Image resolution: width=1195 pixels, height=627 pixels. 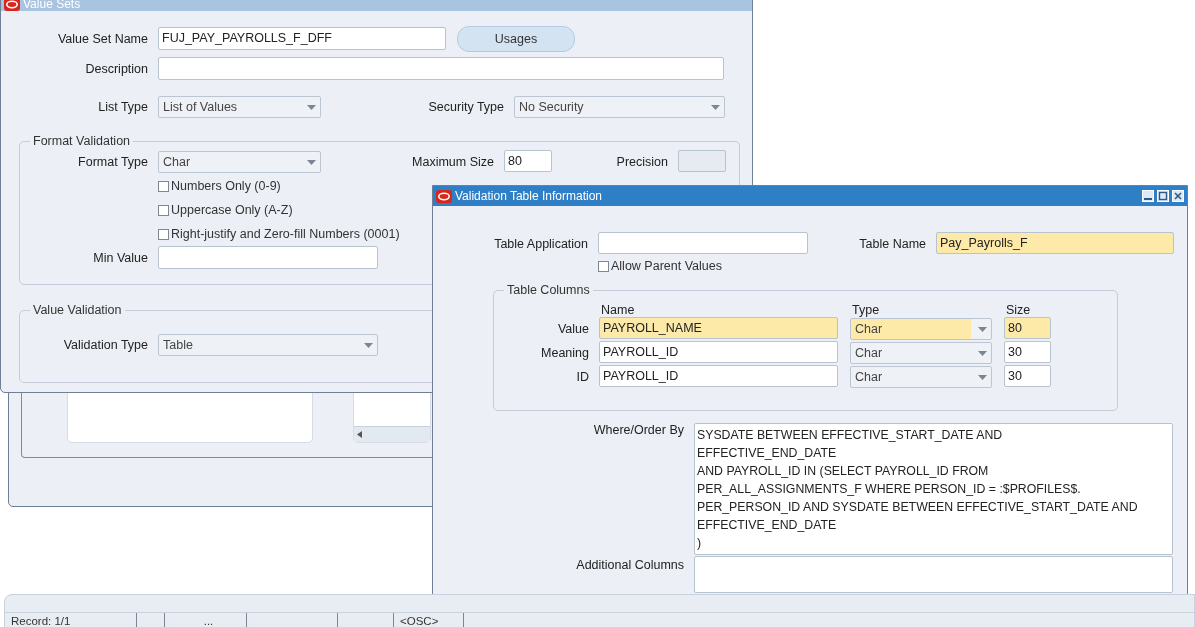 What do you see at coordinates (453, 162) in the screenshot?
I see `field-label: Maximum Size` at bounding box center [453, 162].